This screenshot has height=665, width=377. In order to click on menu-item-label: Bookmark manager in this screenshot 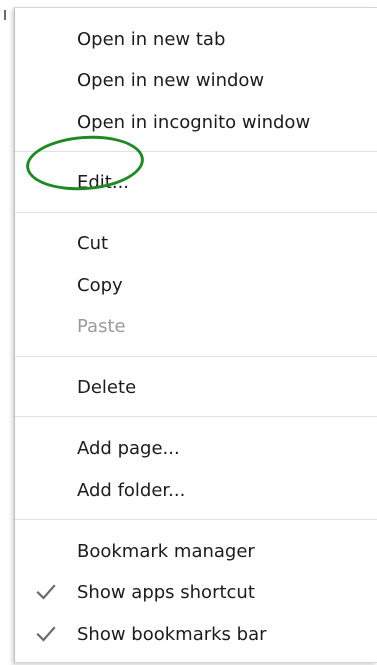, I will do `click(166, 551)`.